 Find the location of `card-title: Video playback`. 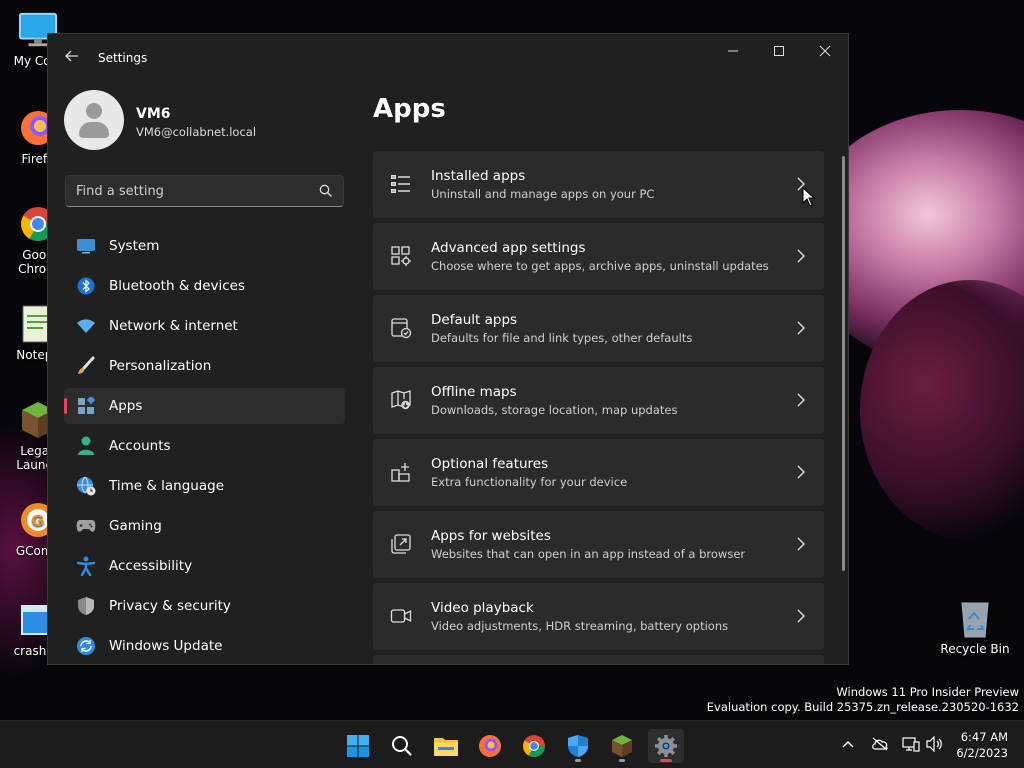

card-title: Video playback is located at coordinates (482, 608).